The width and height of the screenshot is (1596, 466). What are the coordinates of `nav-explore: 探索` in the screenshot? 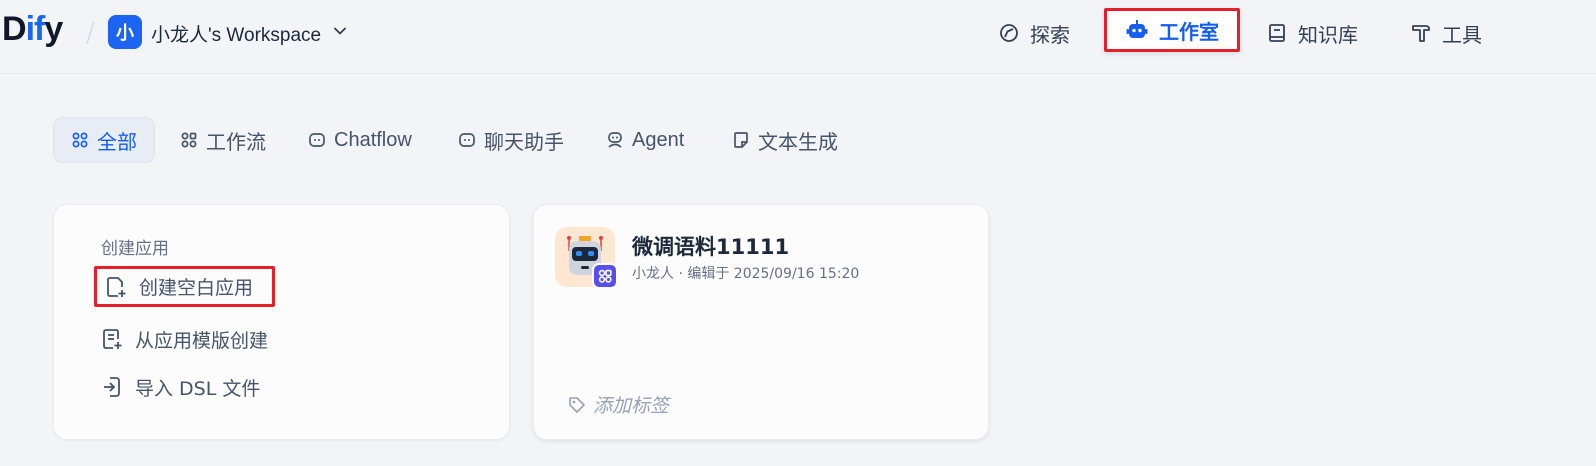 It's located at (1034, 33).